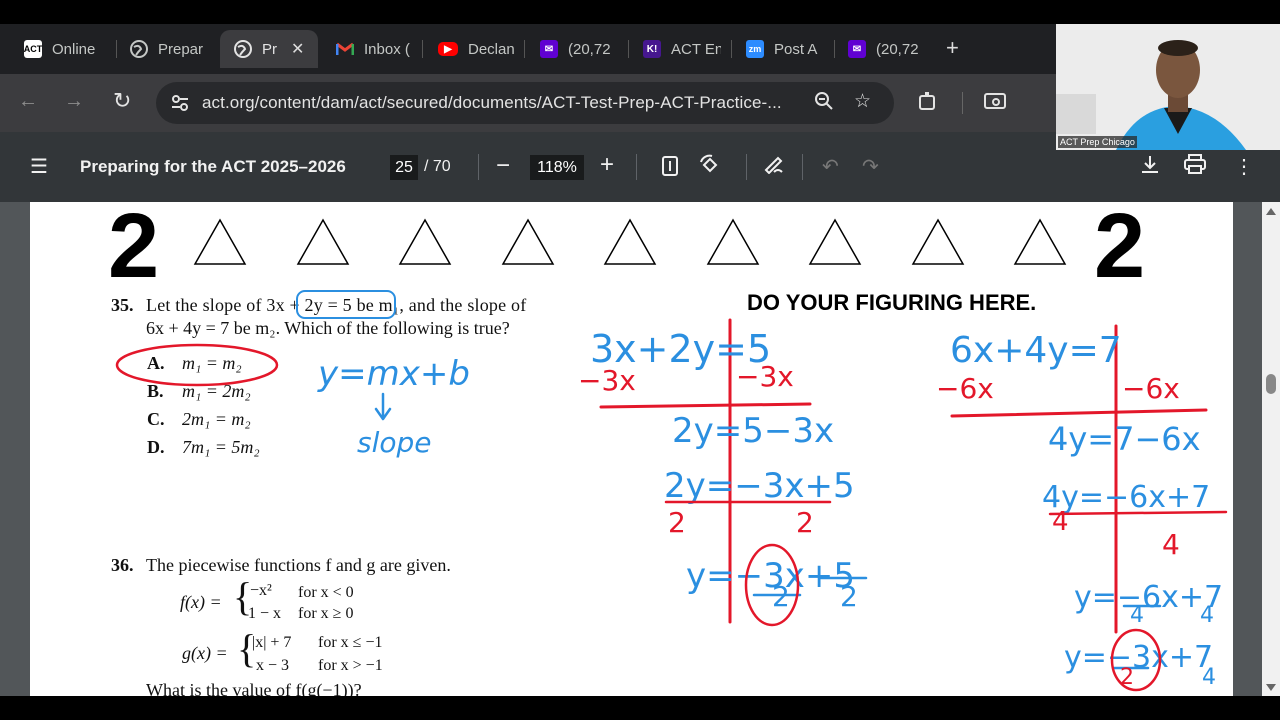  Describe the element at coordinates (1271, 384) in the screenshot. I see `scroll-thumb` at that location.